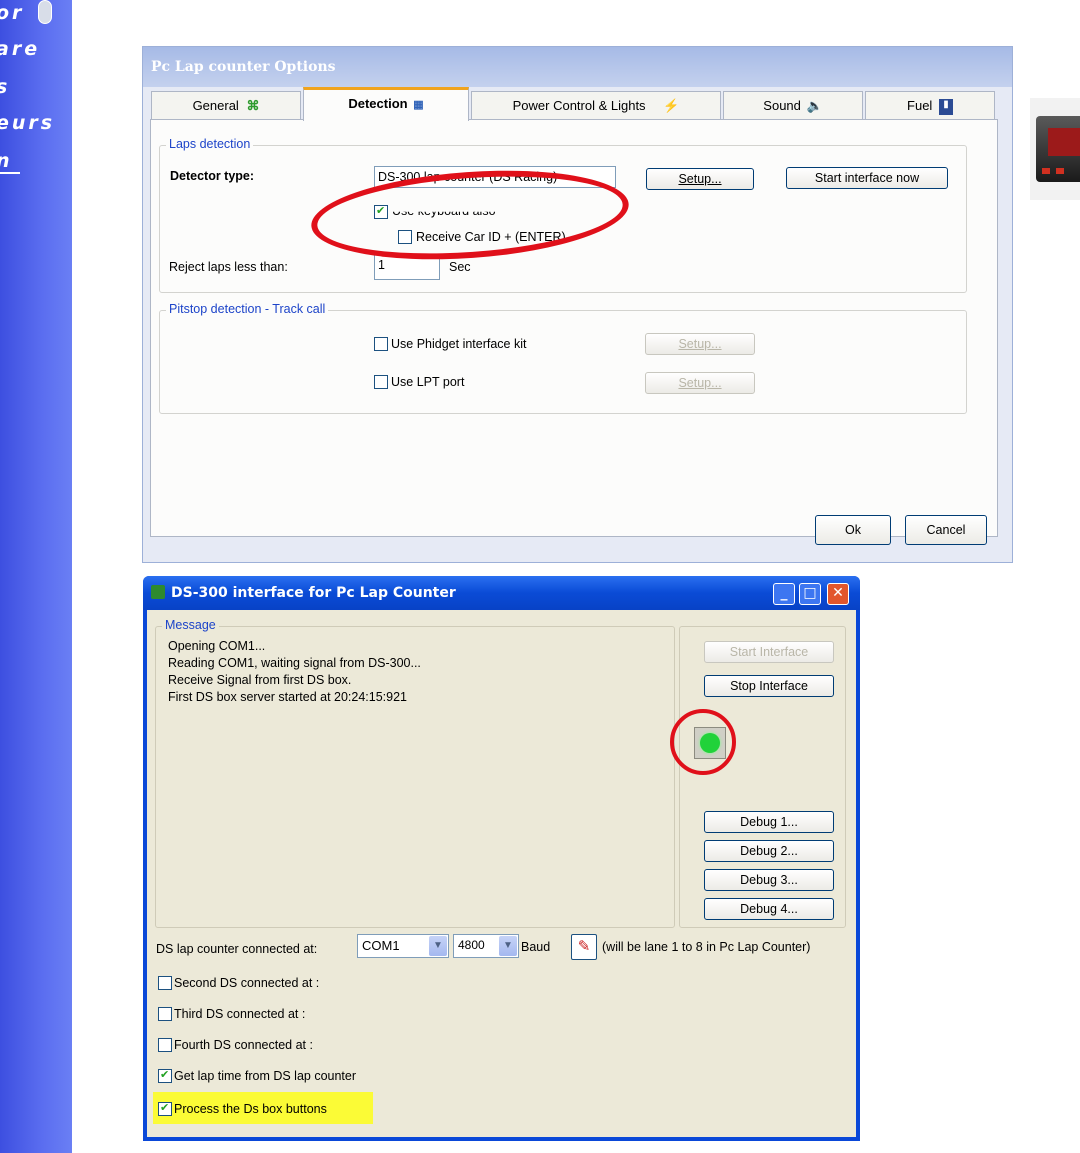  What do you see at coordinates (6, 161) in the screenshot?
I see `sidebar-link-fragment: n` at bounding box center [6, 161].